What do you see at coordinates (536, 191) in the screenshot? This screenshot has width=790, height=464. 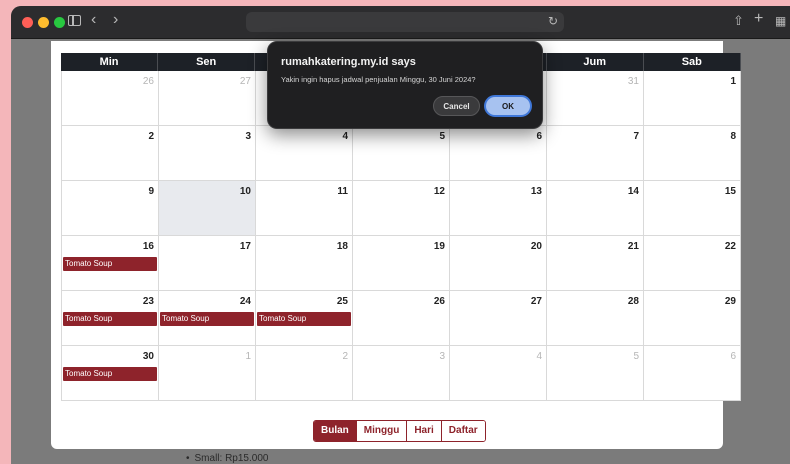 I see `day-number: 13` at bounding box center [536, 191].